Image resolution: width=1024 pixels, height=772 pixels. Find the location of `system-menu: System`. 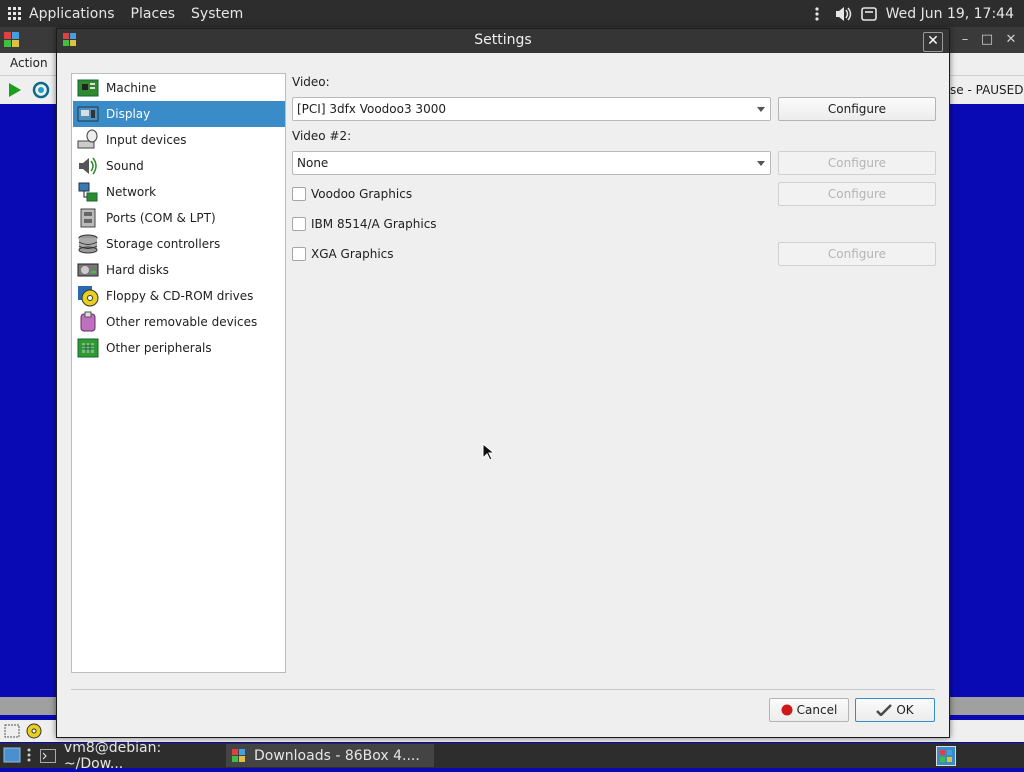

system-menu: System is located at coordinates (217, 13).